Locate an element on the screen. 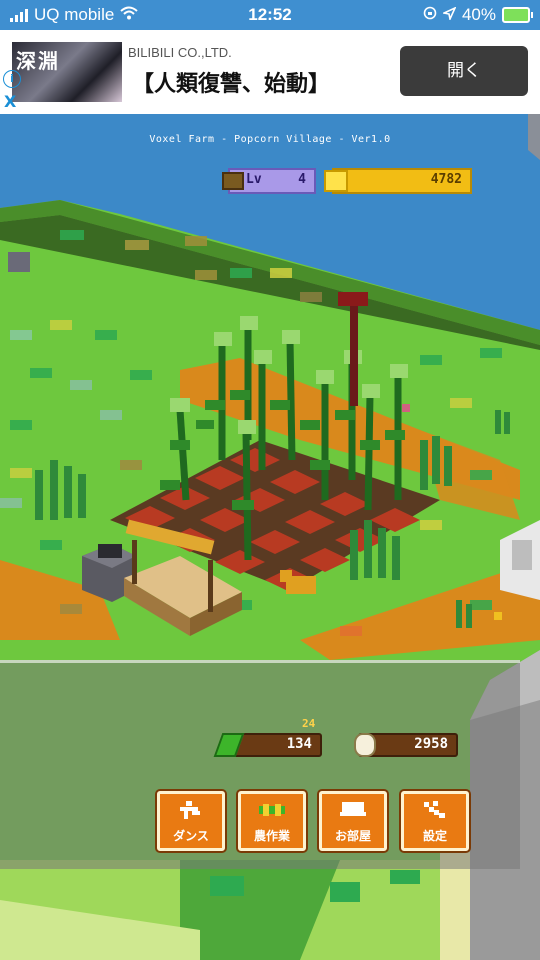  dance-button: ダンス is located at coordinates (191, 821).